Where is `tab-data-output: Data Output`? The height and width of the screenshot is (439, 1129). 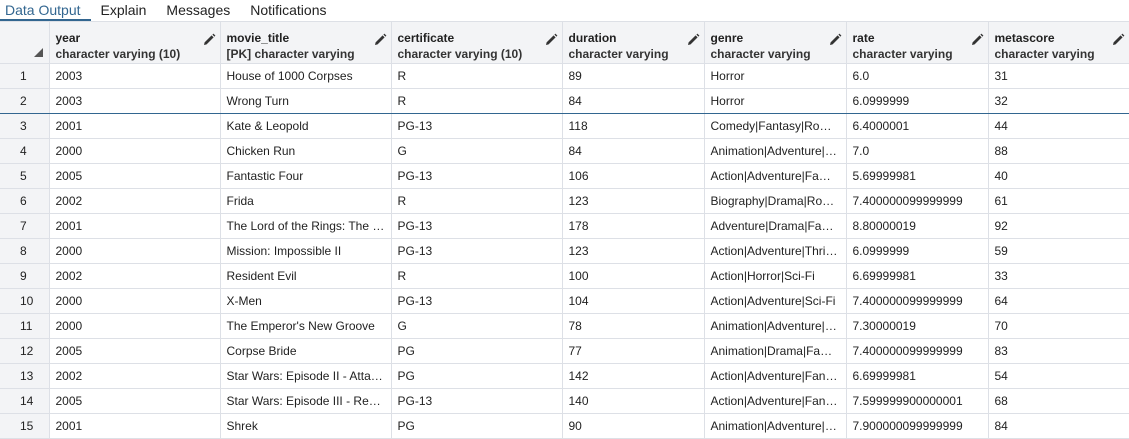 tab-data-output: Data Output is located at coordinates (45, 11).